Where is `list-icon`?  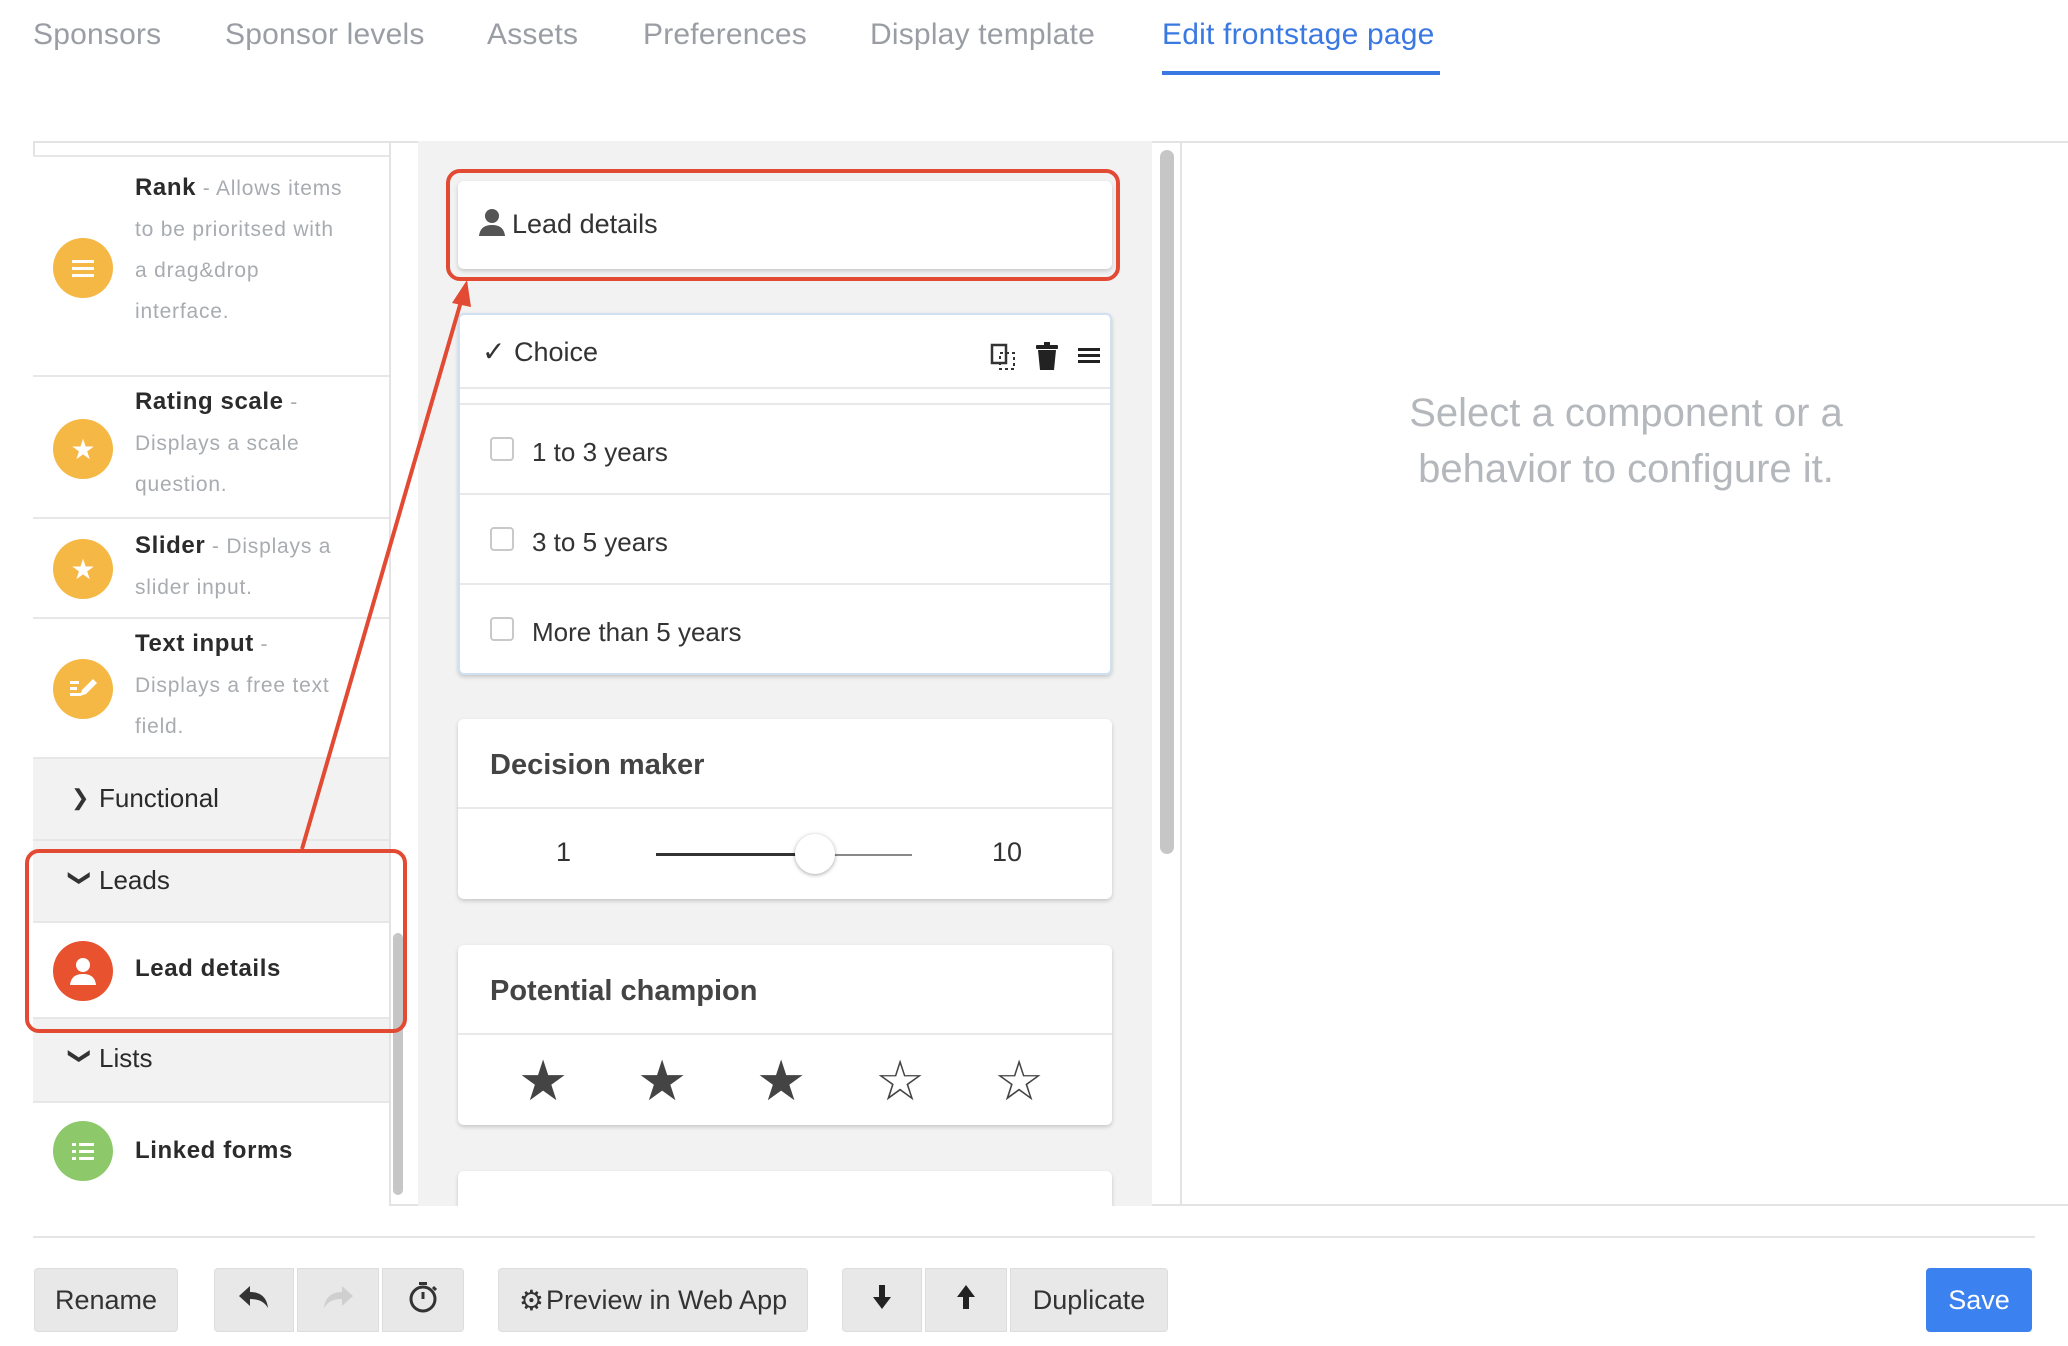
list-icon is located at coordinates (83, 1151).